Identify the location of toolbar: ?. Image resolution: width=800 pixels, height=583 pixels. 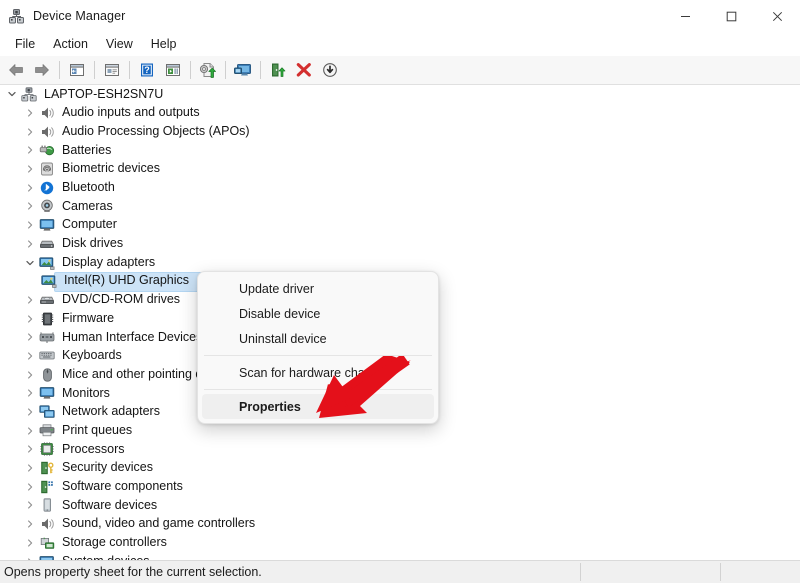
(400, 70).